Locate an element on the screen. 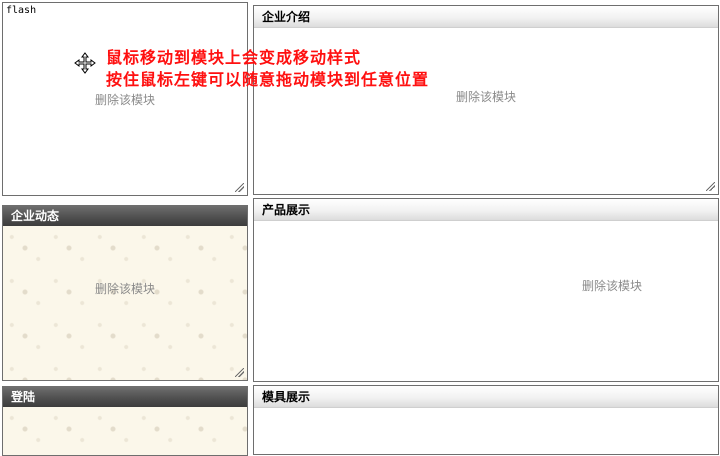  login-module: 登陆 is located at coordinates (125, 421).